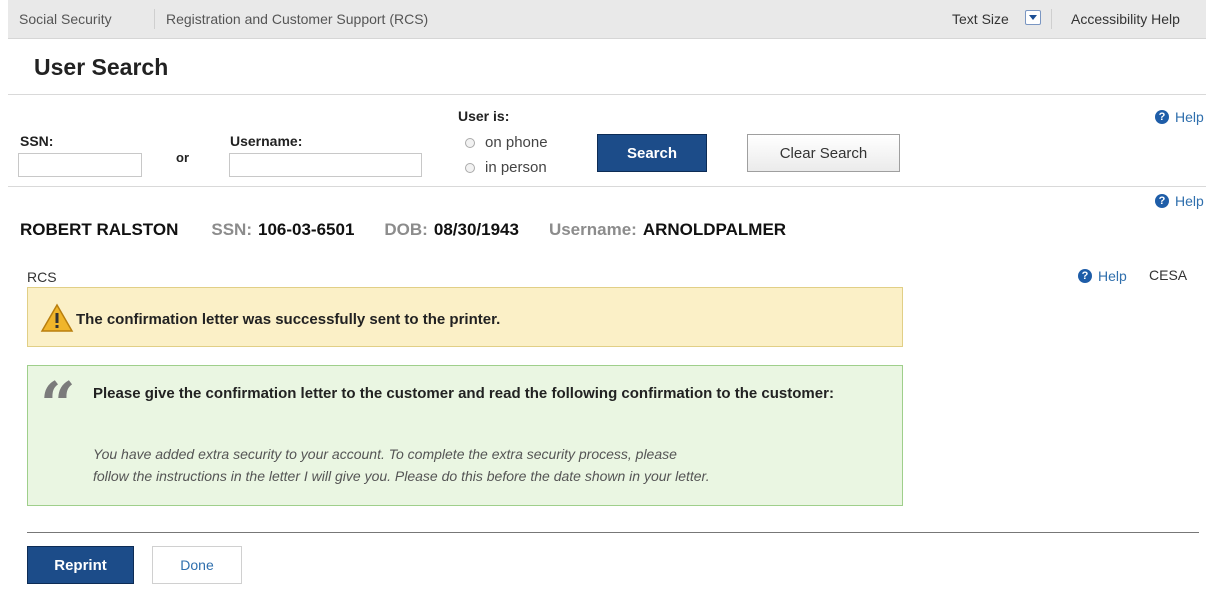 This screenshot has width=1216, height=601. What do you see at coordinates (592, 229) in the screenshot?
I see `username-field-label: Username:` at bounding box center [592, 229].